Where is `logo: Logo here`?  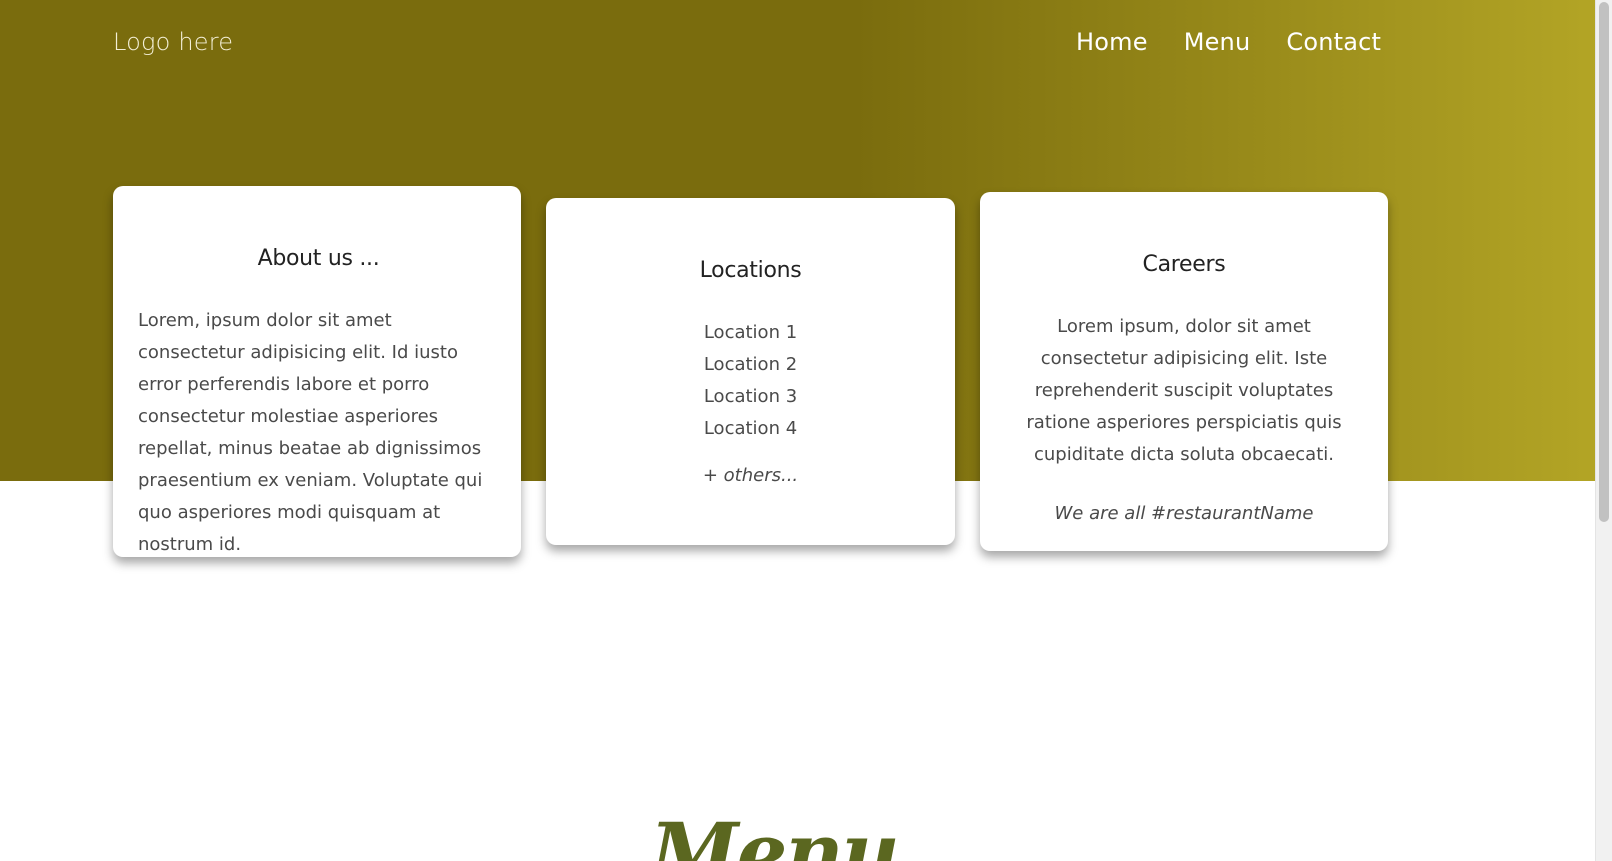 logo: Logo here is located at coordinates (173, 42).